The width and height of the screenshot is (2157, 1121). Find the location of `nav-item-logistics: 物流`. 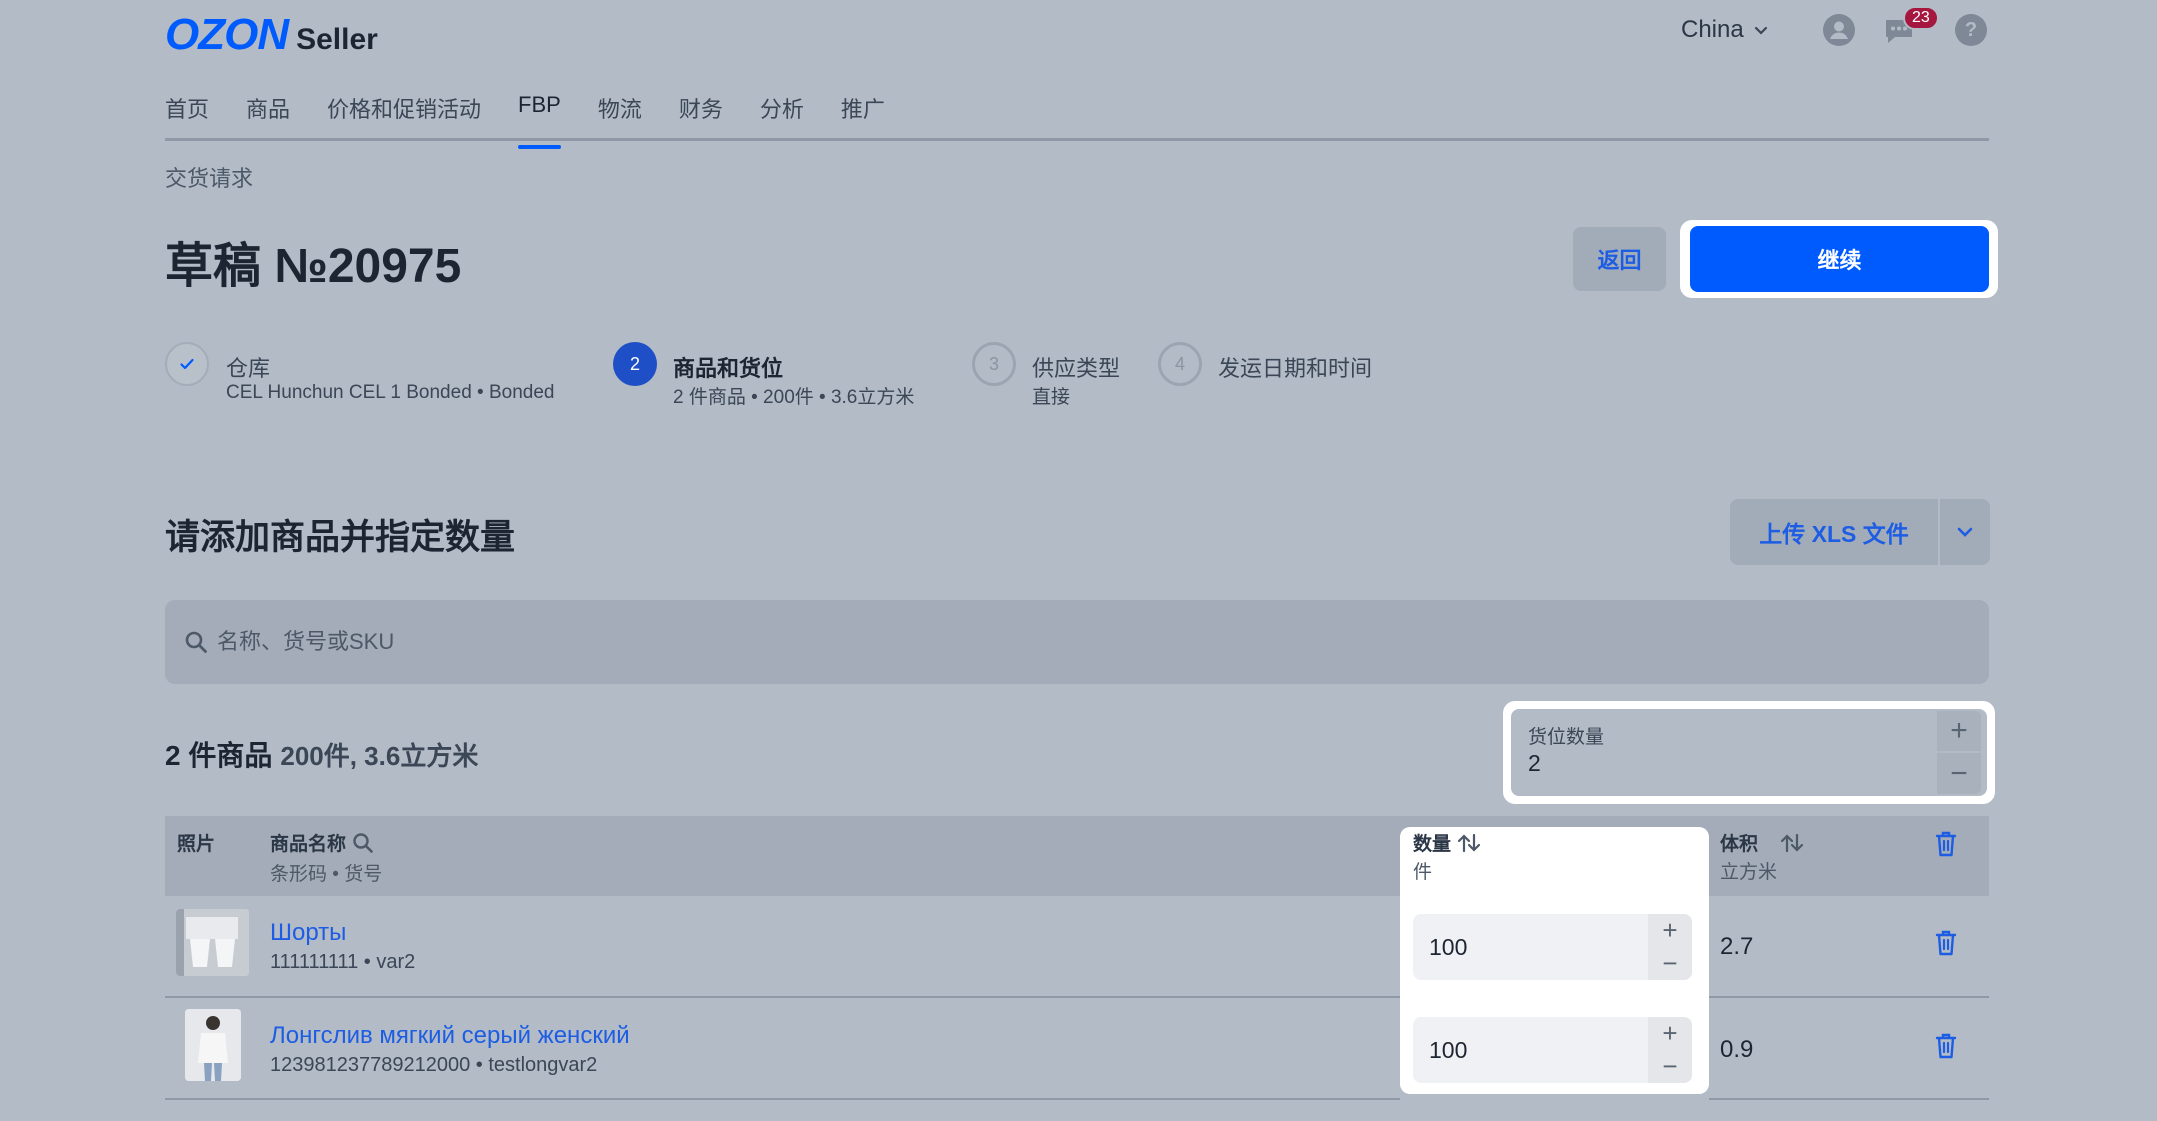

nav-item-logistics: 物流 is located at coordinates (620, 113).